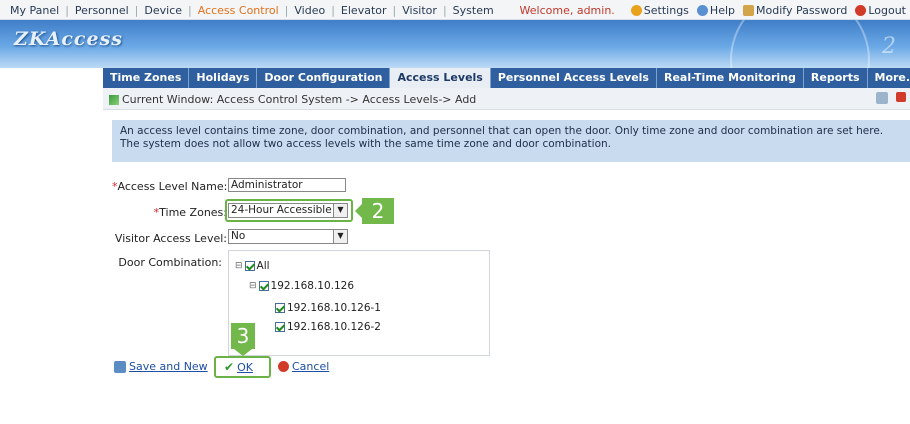 The width and height of the screenshot is (910, 424). I want to click on step-2-badge: 2, so click(378, 211).